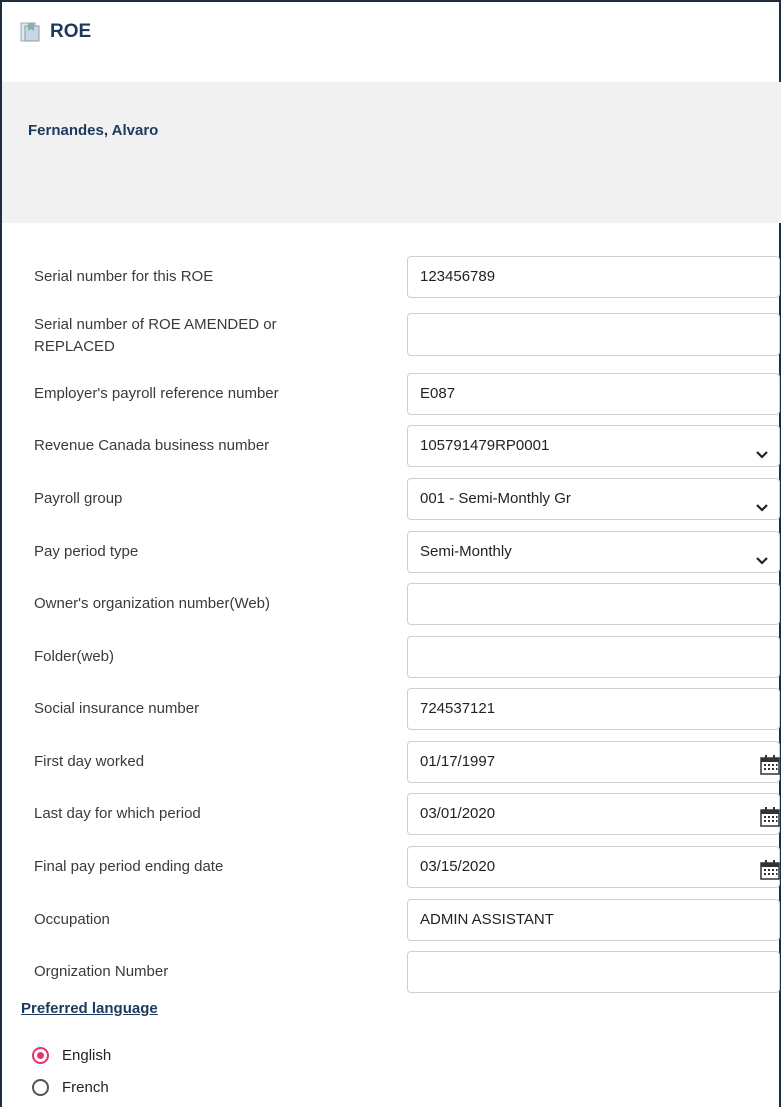 This screenshot has height=1107, width=783. What do you see at coordinates (593, 709) in the screenshot?
I see `field-input: 724537121` at bounding box center [593, 709].